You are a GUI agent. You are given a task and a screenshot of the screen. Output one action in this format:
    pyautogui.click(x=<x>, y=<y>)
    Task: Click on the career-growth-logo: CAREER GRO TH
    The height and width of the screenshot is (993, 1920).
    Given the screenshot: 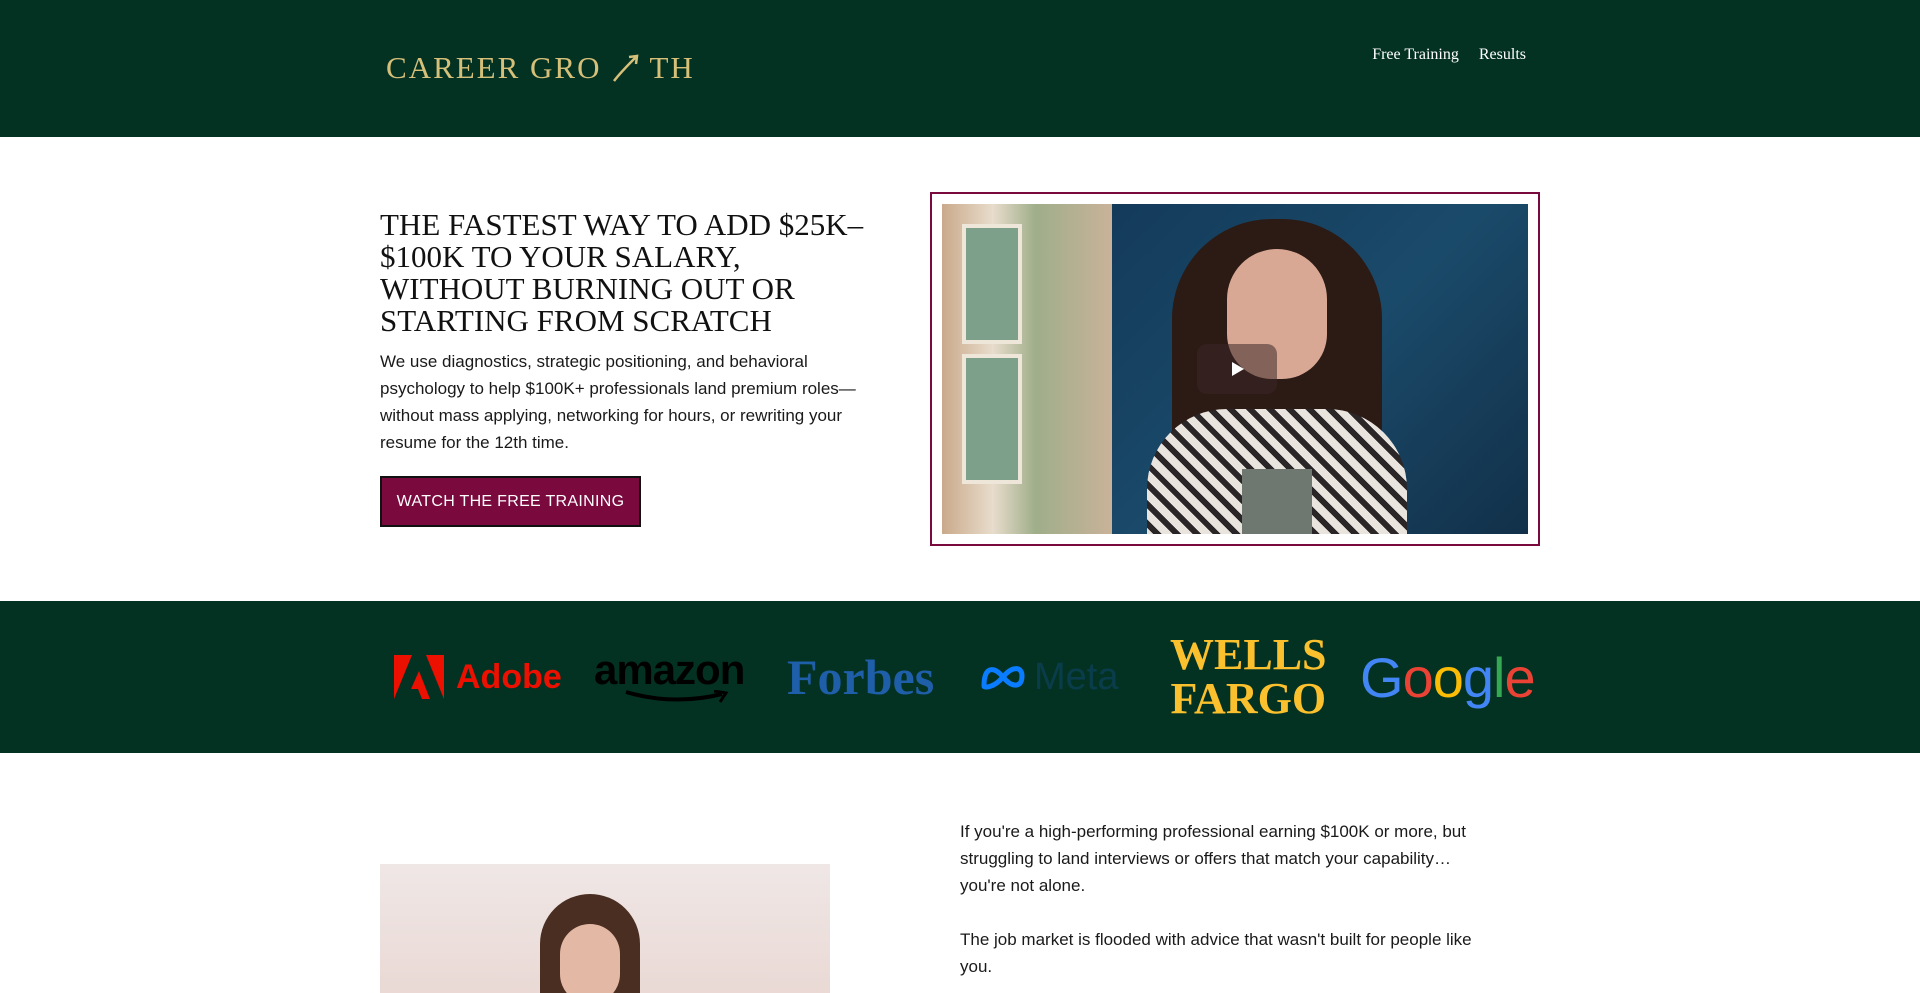 What is the action you would take?
    pyautogui.click(x=540, y=68)
    